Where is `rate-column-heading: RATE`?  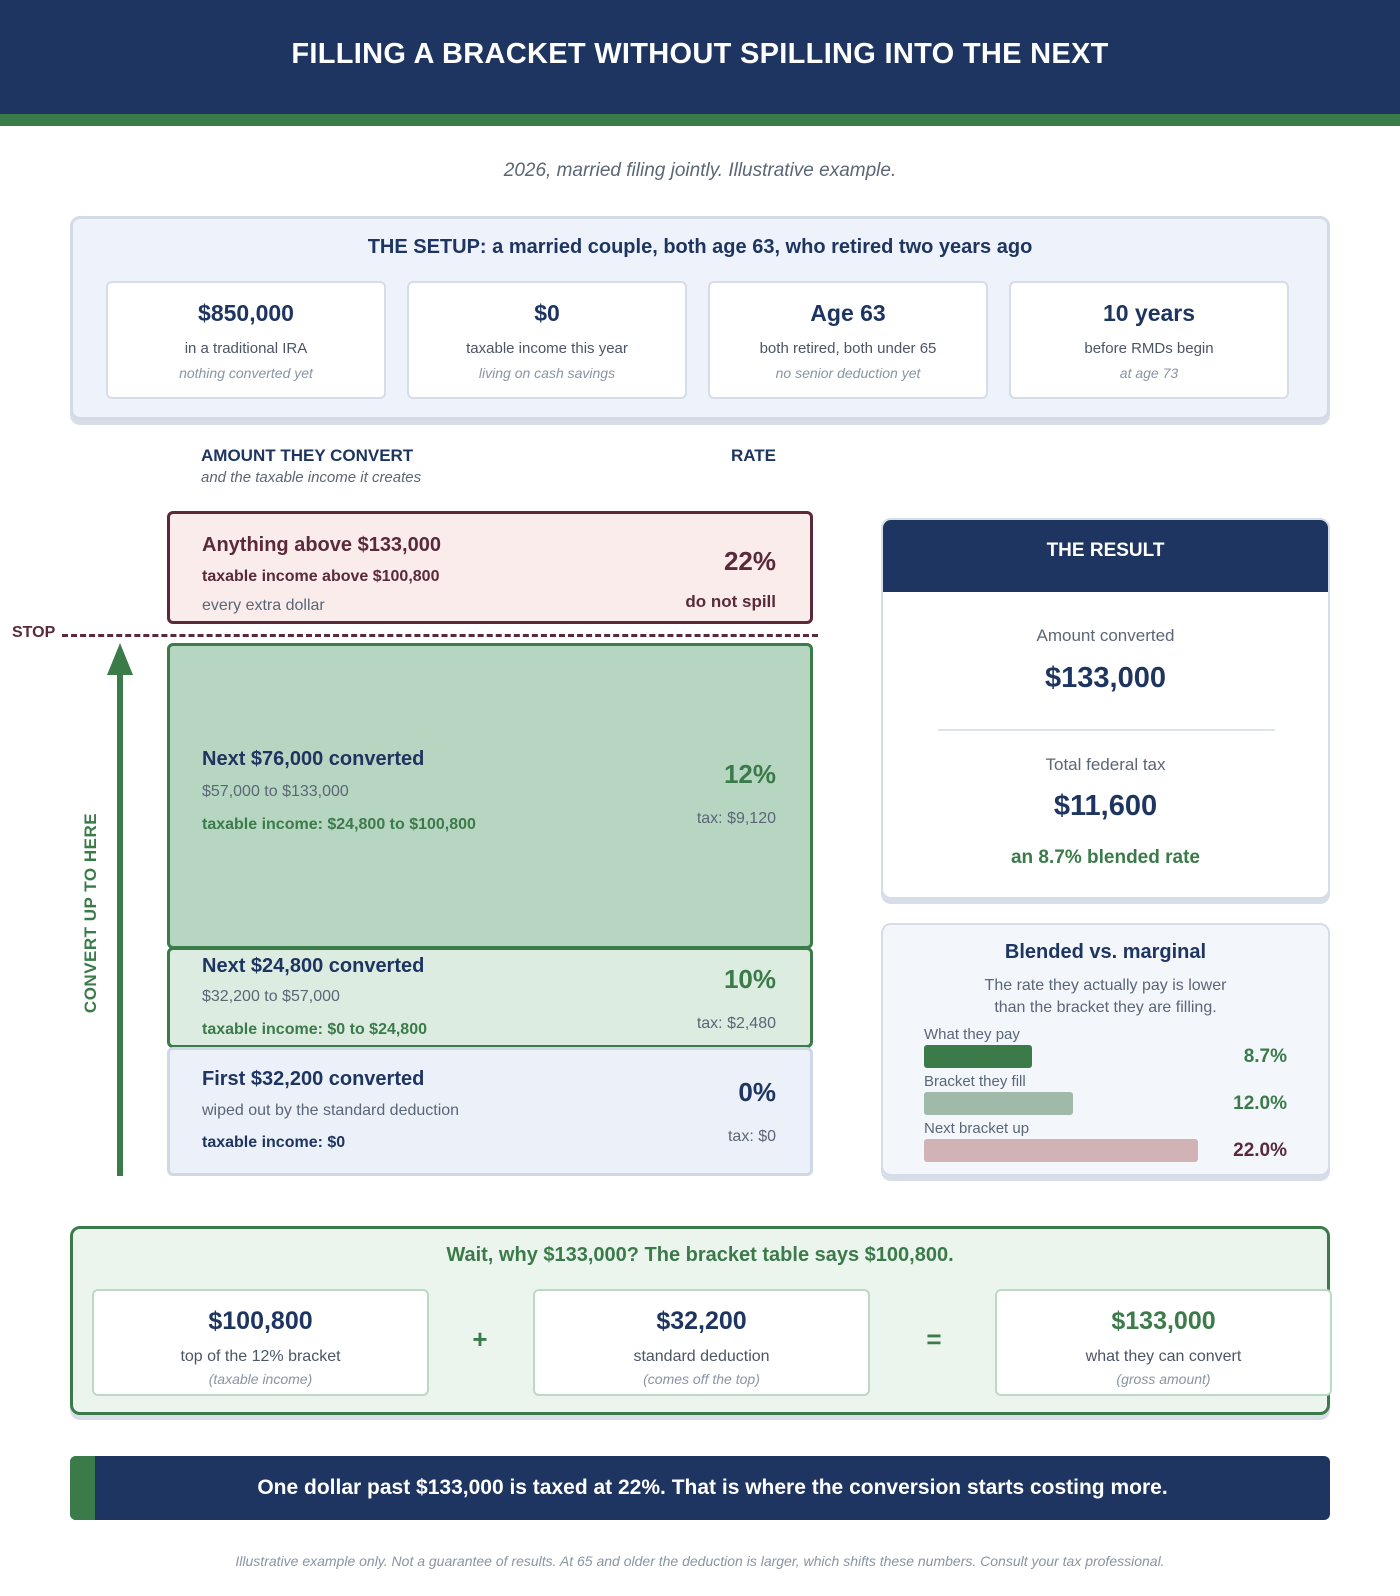
rate-column-heading: RATE is located at coordinates (754, 455).